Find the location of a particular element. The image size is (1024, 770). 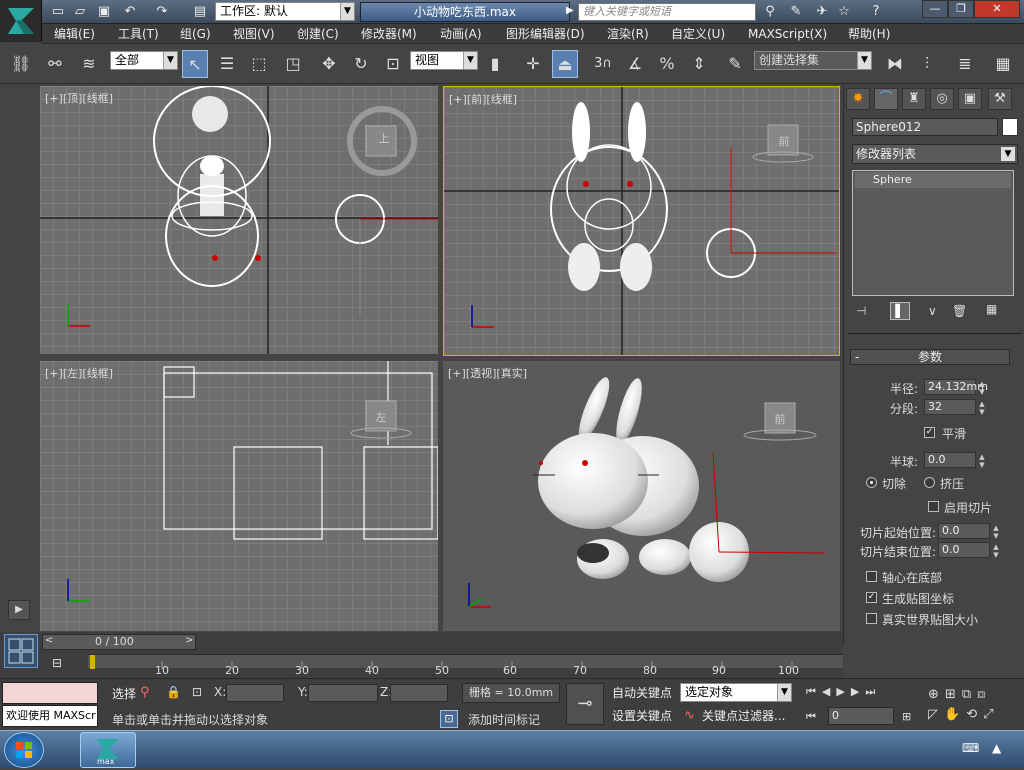

segments-spinner: 32 ▲ ▼ is located at coordinates (954, 407).